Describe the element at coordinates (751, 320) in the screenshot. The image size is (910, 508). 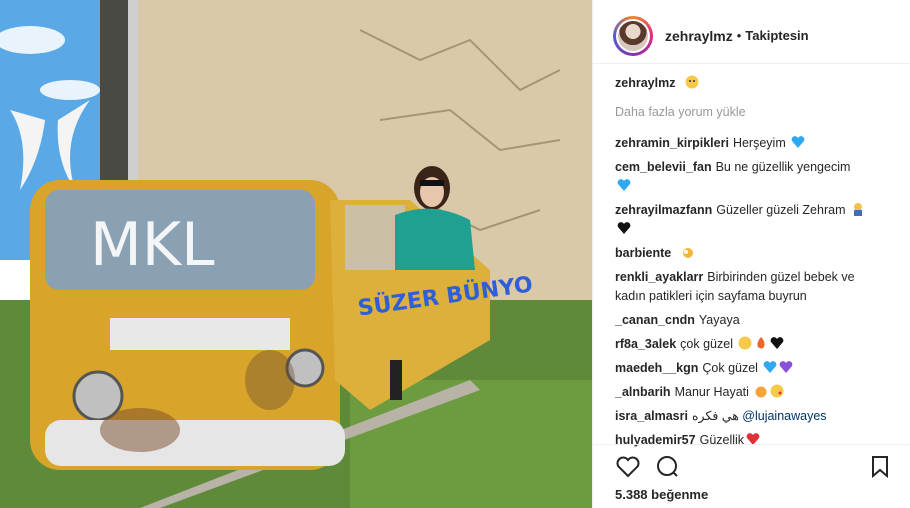
I see `comment: _canan_cndn Yayaya` at that location.